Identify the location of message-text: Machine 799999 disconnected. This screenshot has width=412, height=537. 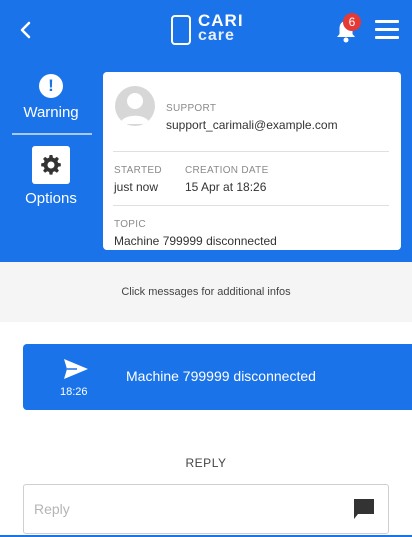
(221, 376).